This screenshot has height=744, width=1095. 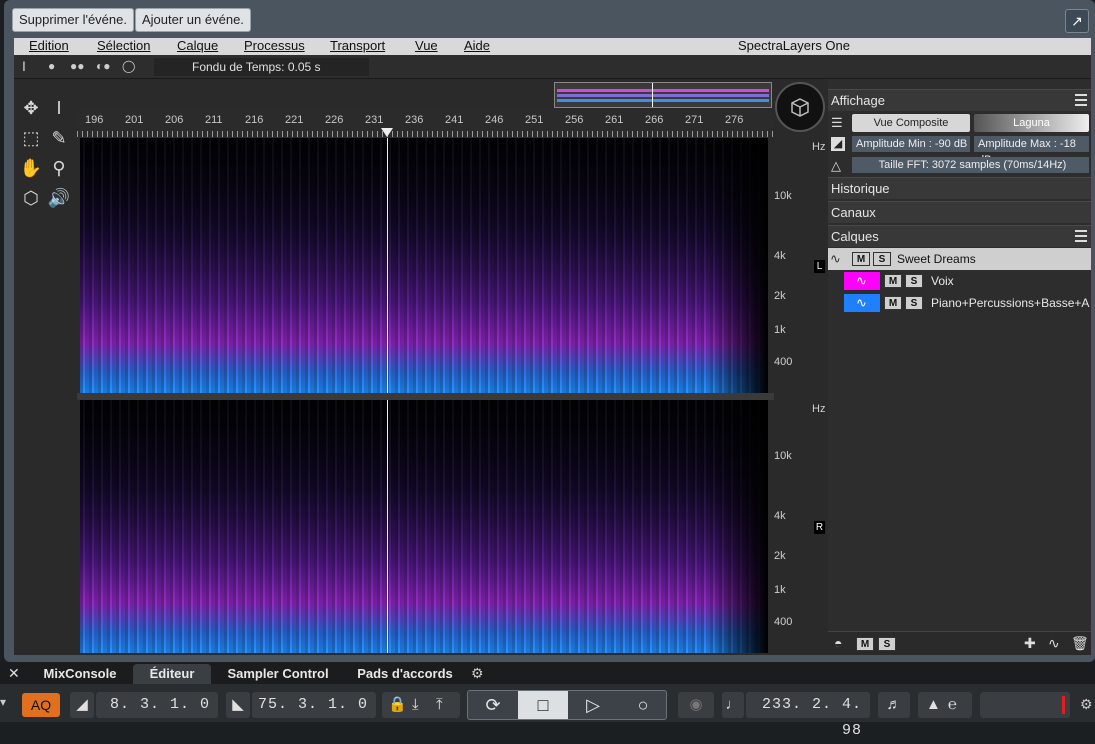 I want to click on ruler-tick: 206, so click(x=174, y=120).